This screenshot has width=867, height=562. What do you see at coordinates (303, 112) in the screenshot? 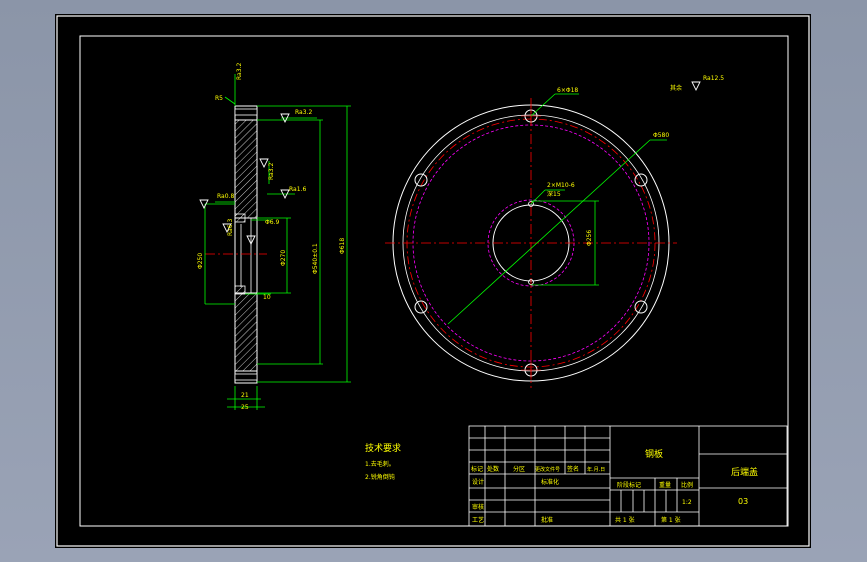
I see `dim-face-finish: Ra3.2` at bounding box center [303, 112].